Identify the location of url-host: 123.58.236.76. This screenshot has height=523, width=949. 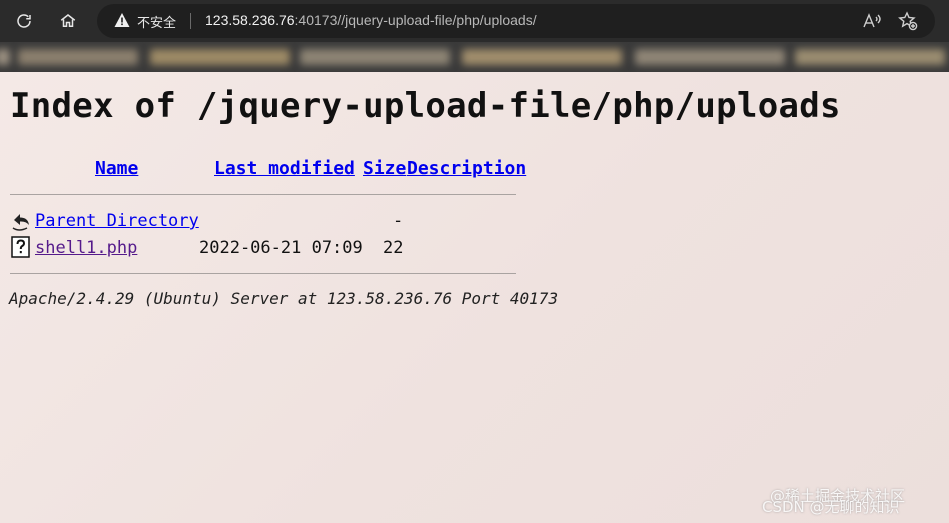
(250, 20).